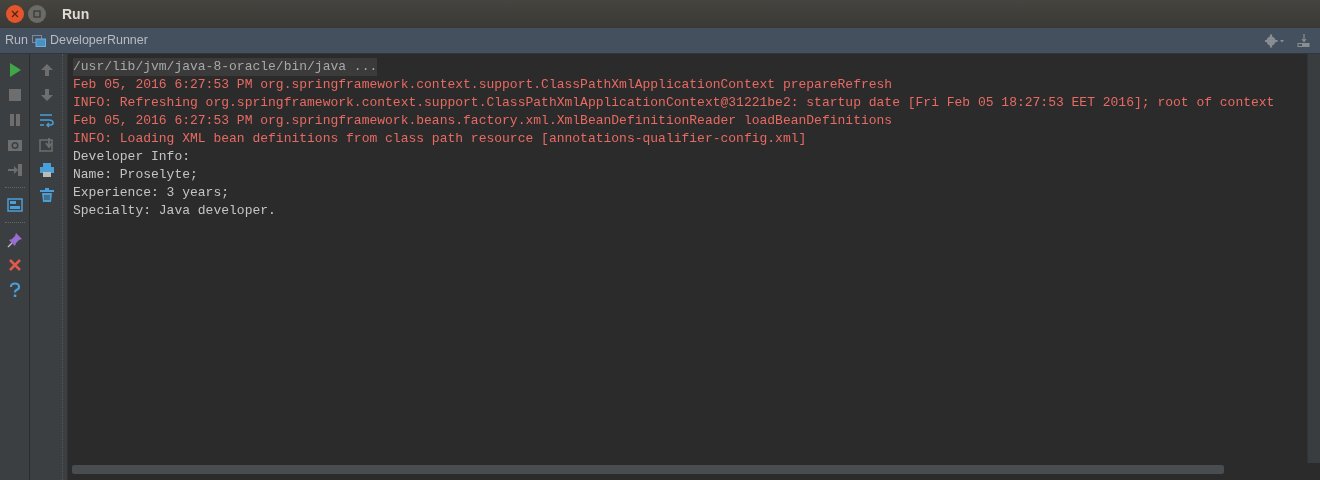 The height and width of the screenshot is (480, 1320). I want to click on console-line: Feb 05, 2016 6:27:53 PM org.springframework.beans.factory.xml.XmlBeanDefinitionReader loadBeanDefinitions, so click(483, 121).